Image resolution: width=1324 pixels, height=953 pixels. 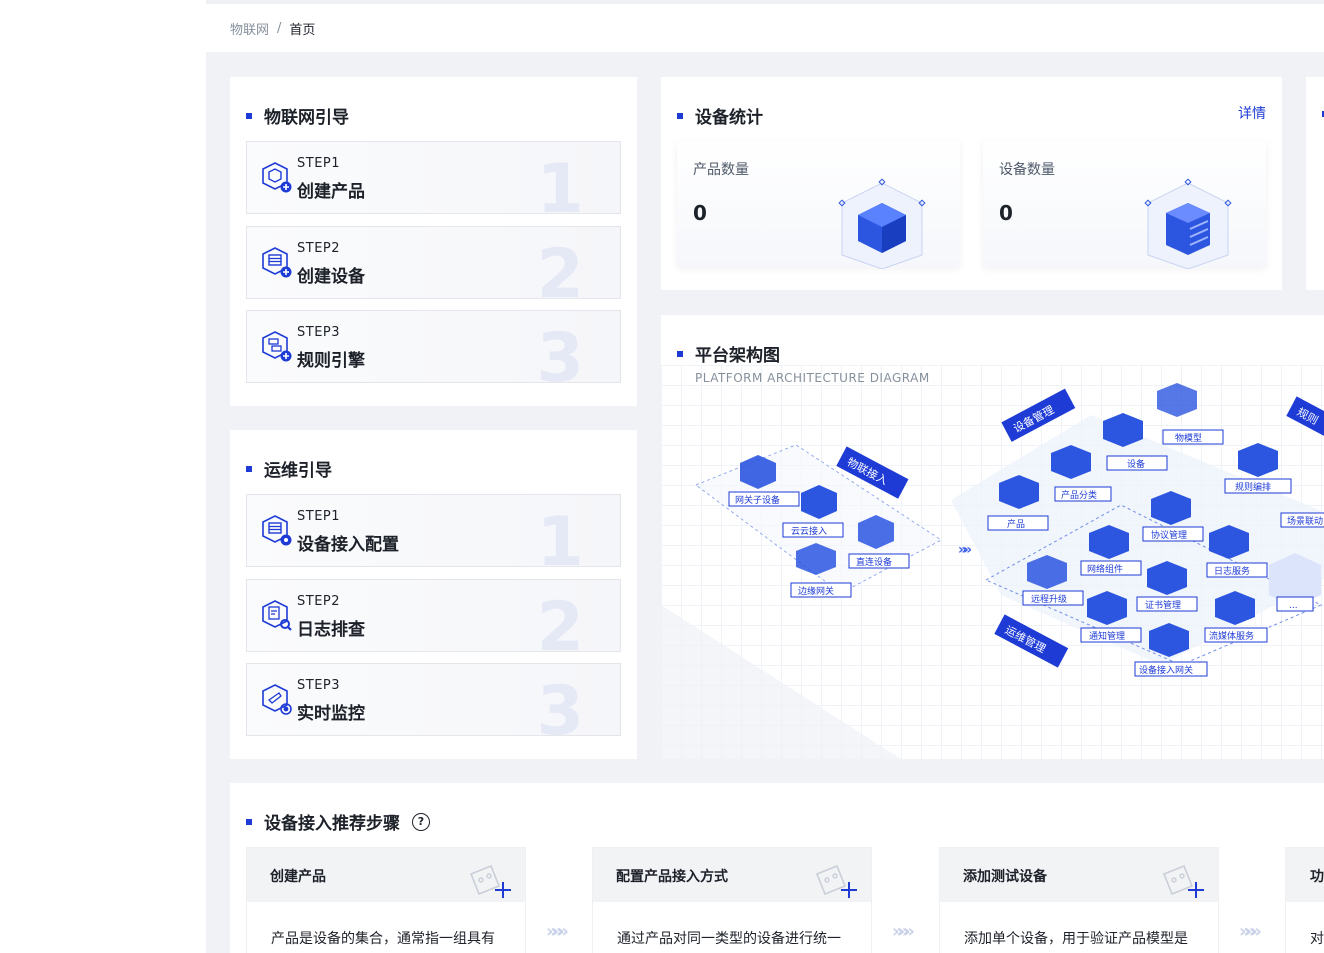 What do you see at coordinates (302, 30) in the screenshot?
I see `breadcrumb-current: 首页` at bounding box center [302, 30].